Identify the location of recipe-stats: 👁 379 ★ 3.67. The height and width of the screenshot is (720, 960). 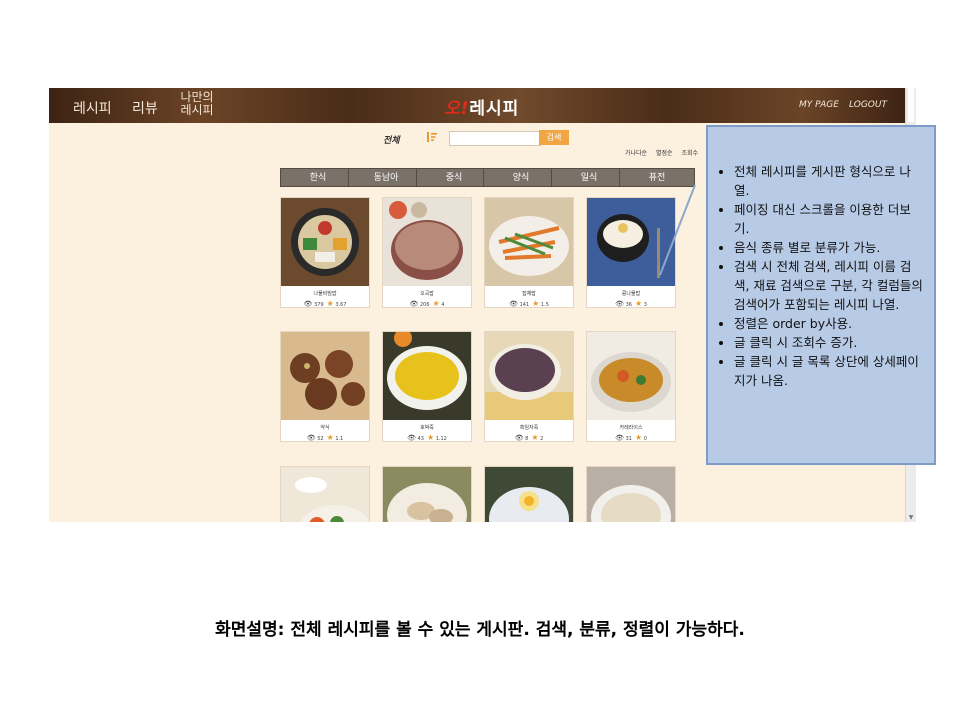
(325, 303).